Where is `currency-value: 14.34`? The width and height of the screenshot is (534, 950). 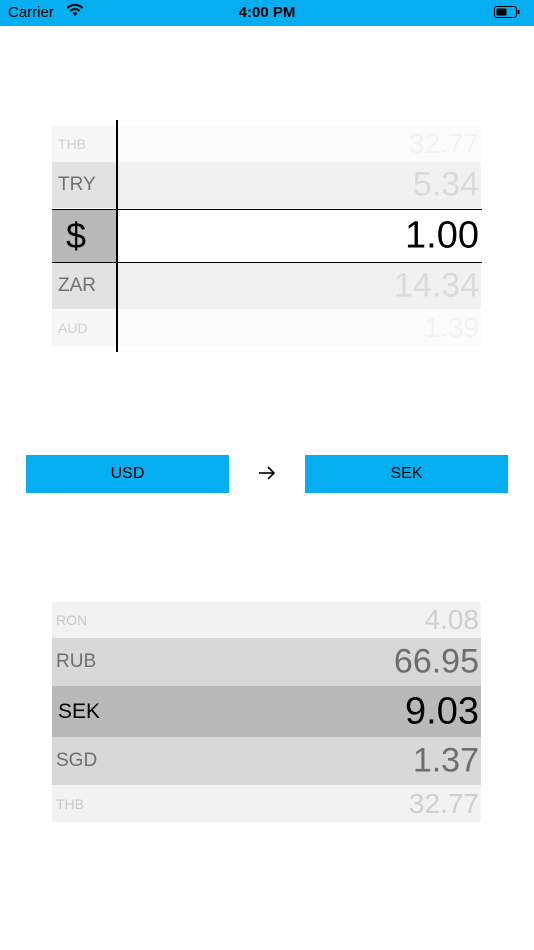 currency-value: 14.34 is located at coordinates (436, 285).